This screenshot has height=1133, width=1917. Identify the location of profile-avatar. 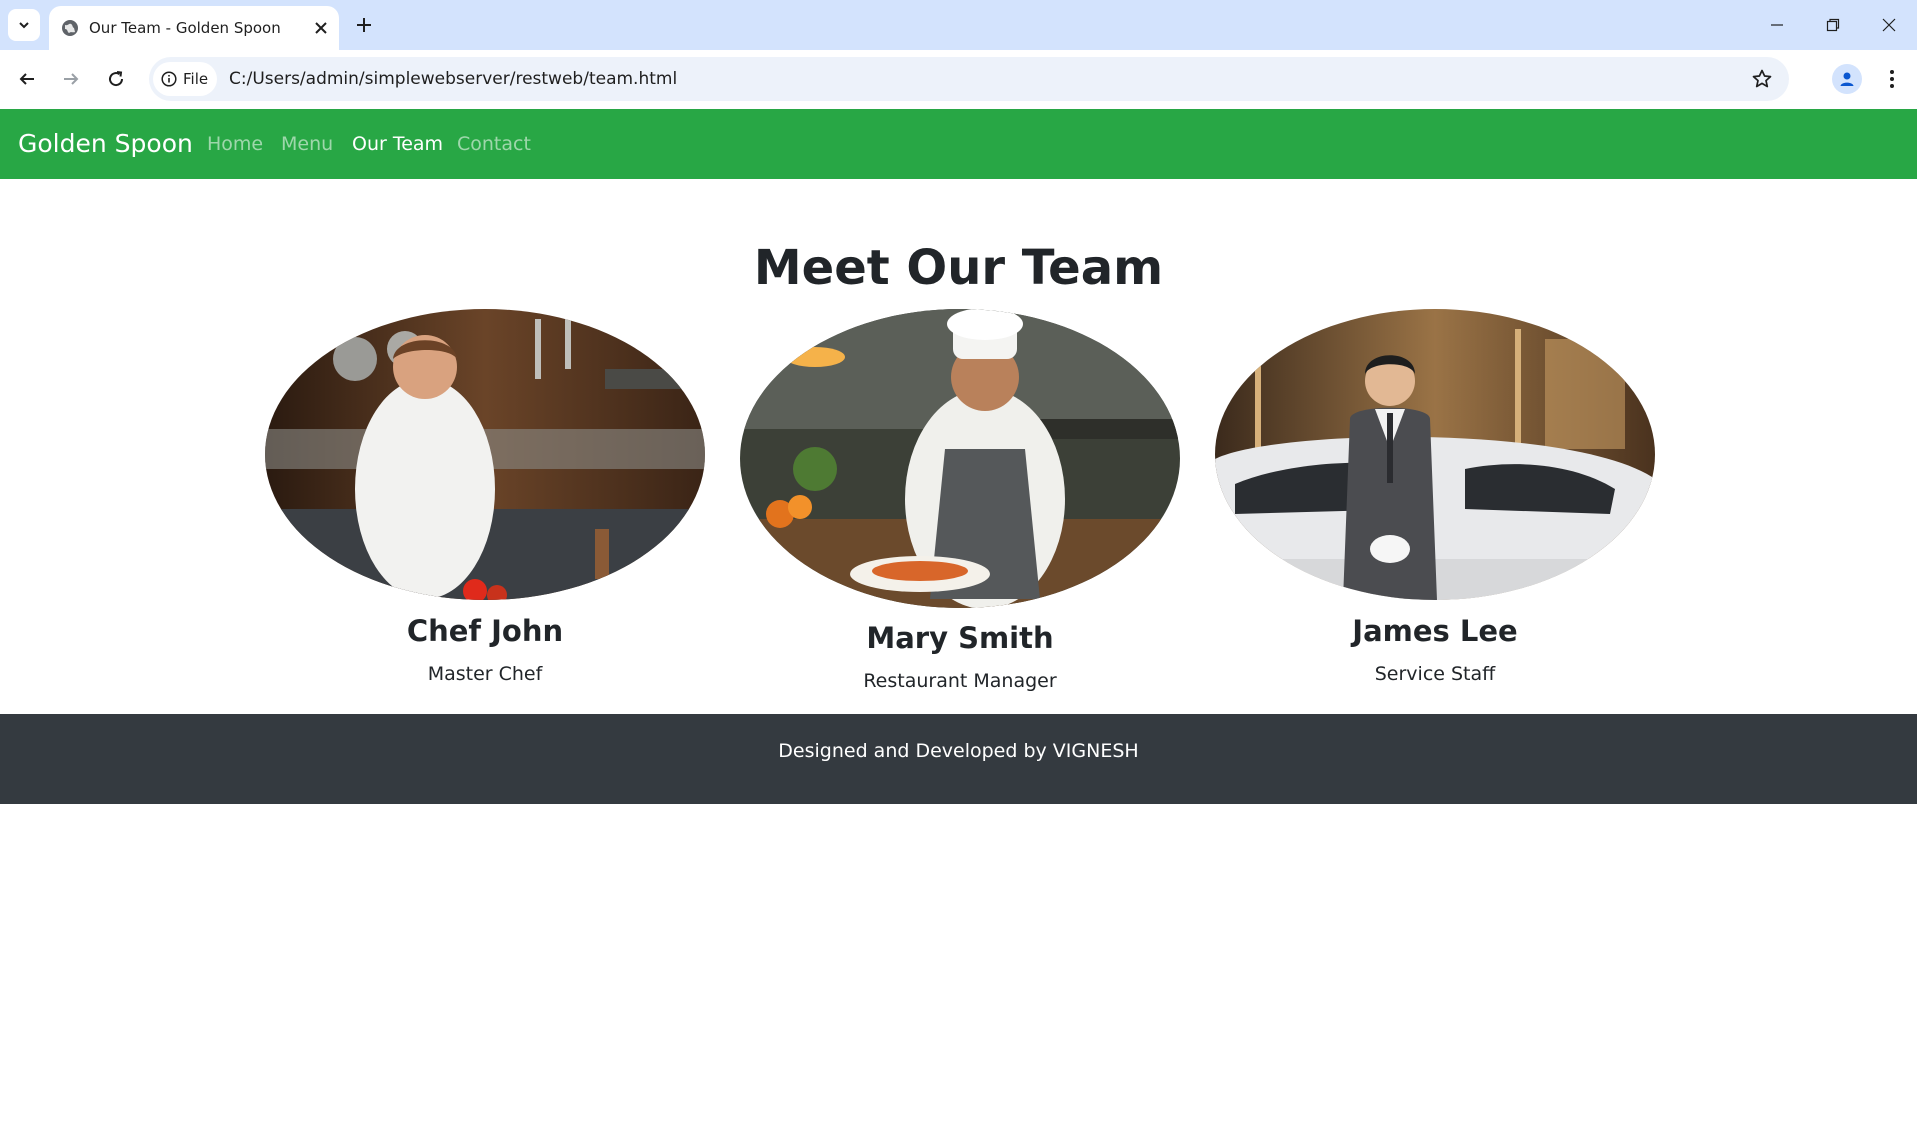
(1847, 79).